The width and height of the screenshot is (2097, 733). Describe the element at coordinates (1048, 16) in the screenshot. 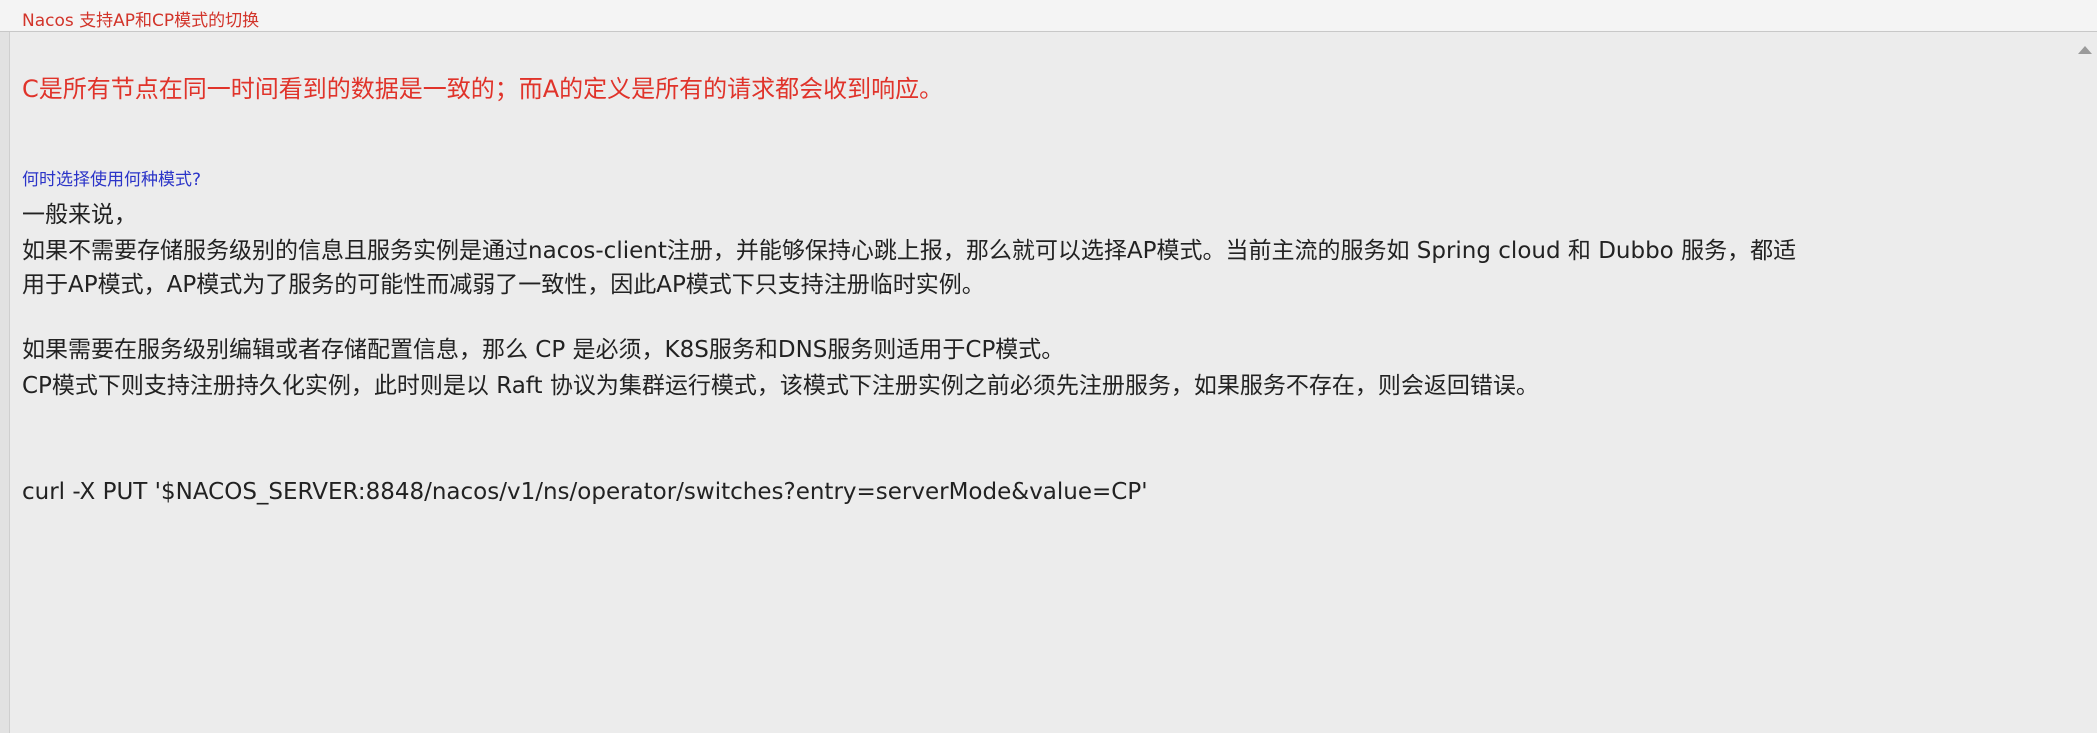

I see `title-bar: Nacos 支持AP和CP模式的切换` at that location.